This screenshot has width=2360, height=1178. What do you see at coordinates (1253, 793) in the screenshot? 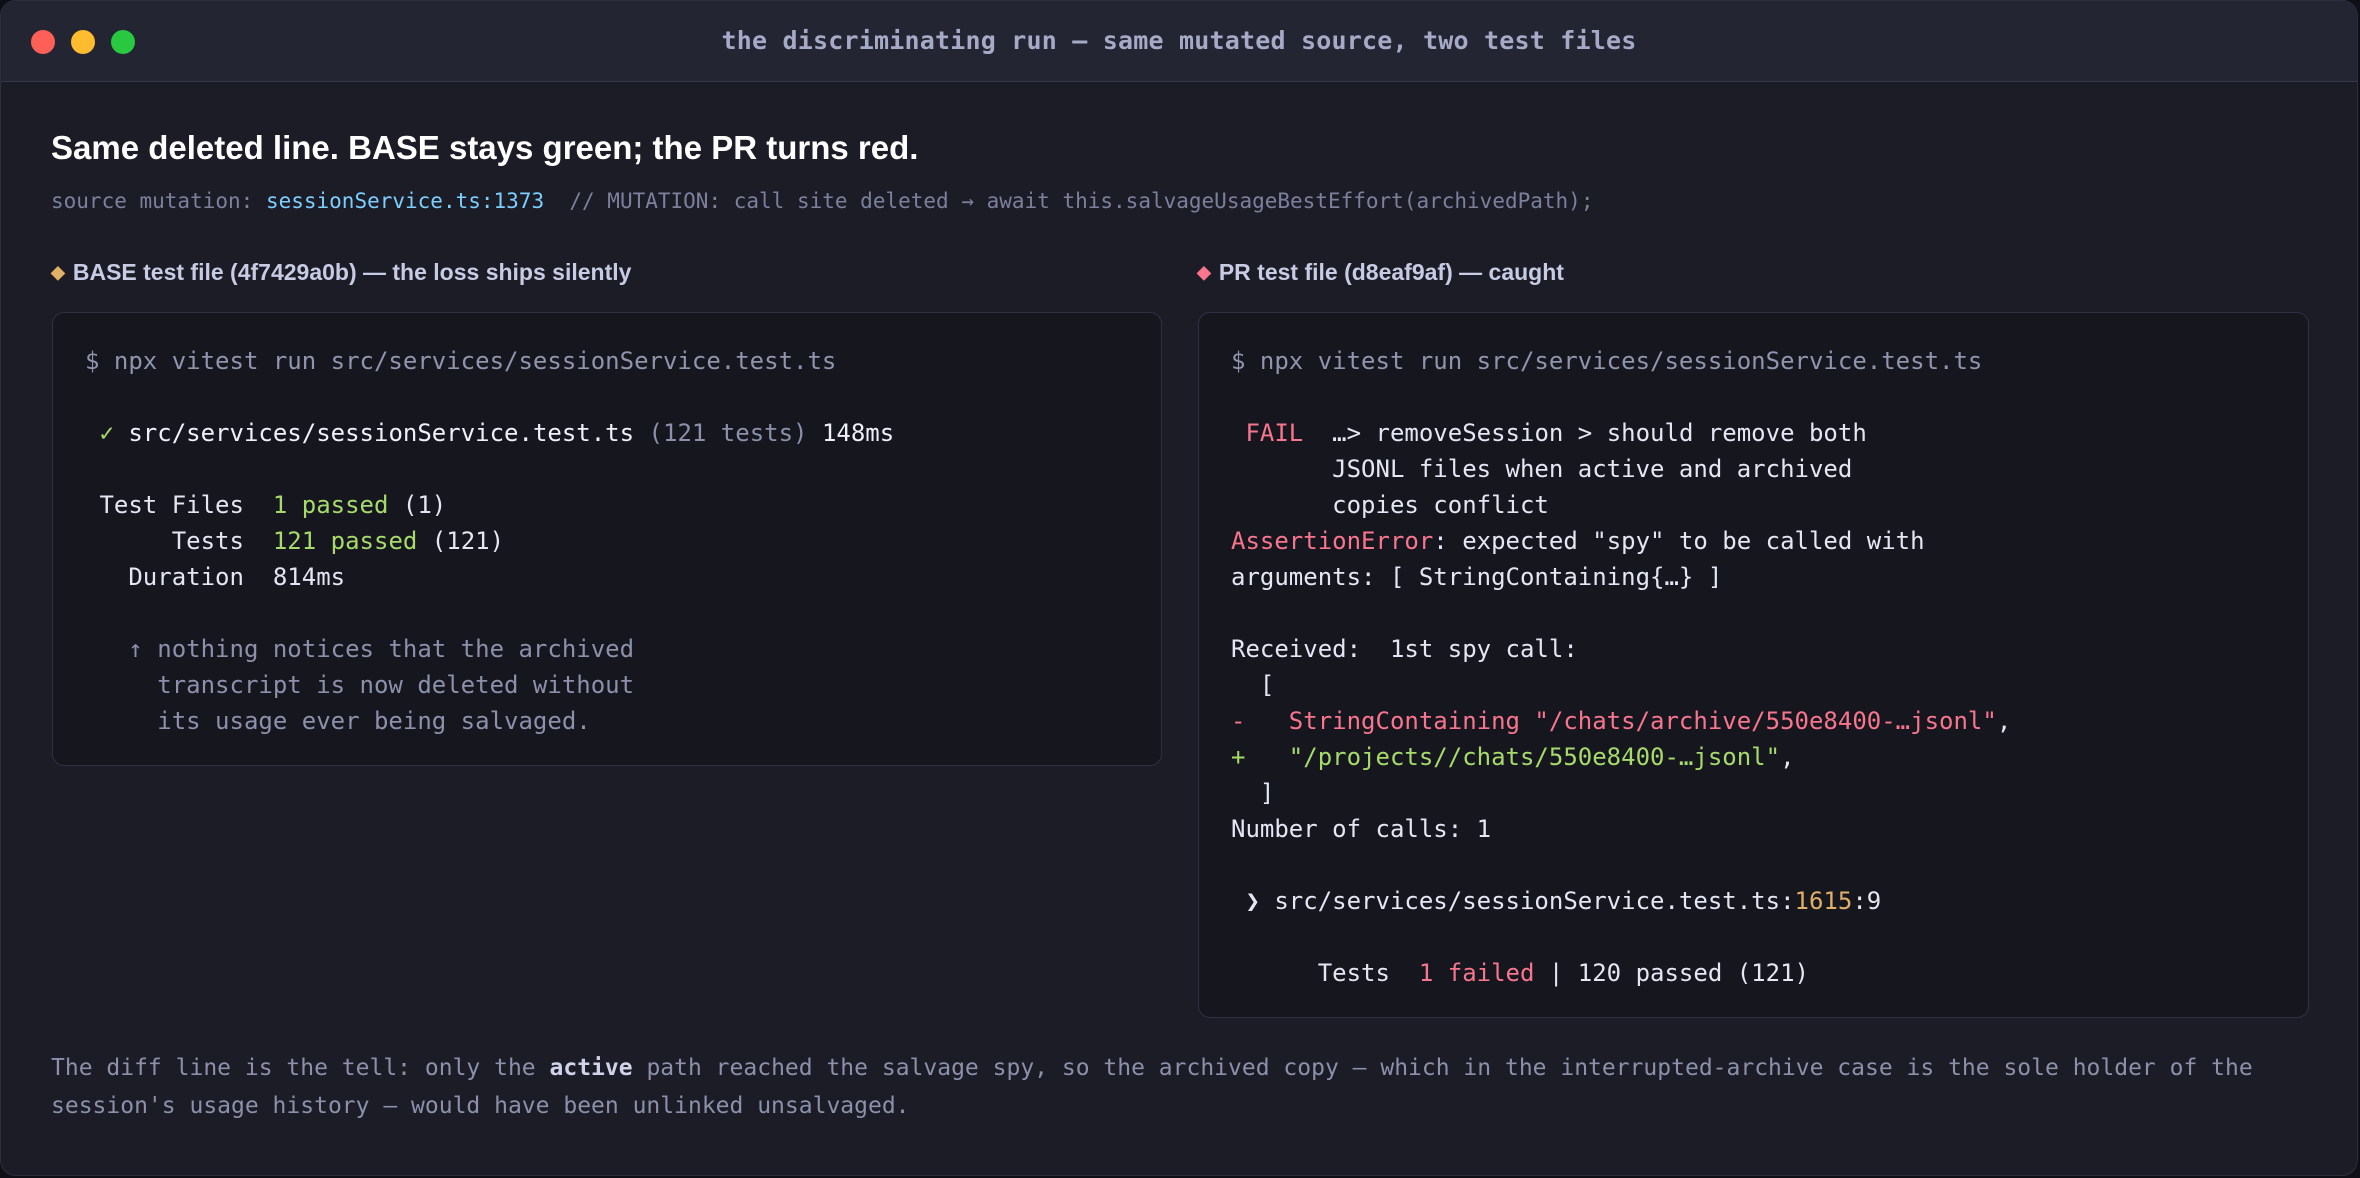
I see `diff-bracket: ]` at bounding box center [1253, 793].